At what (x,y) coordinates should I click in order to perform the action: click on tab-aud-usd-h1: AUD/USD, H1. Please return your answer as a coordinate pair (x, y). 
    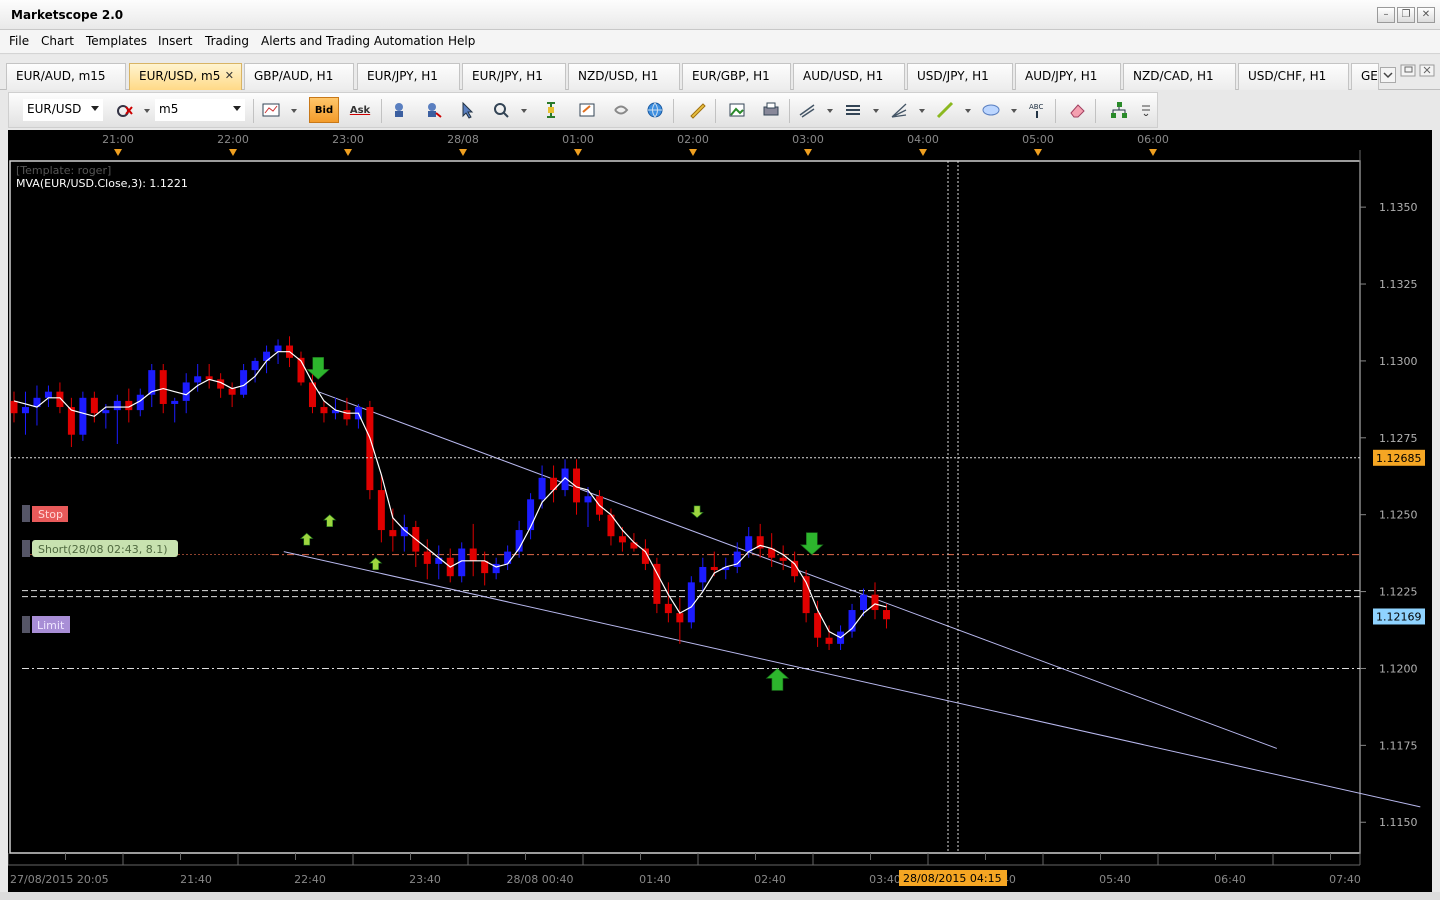
    Looking at the image, I should click on (849, 76).